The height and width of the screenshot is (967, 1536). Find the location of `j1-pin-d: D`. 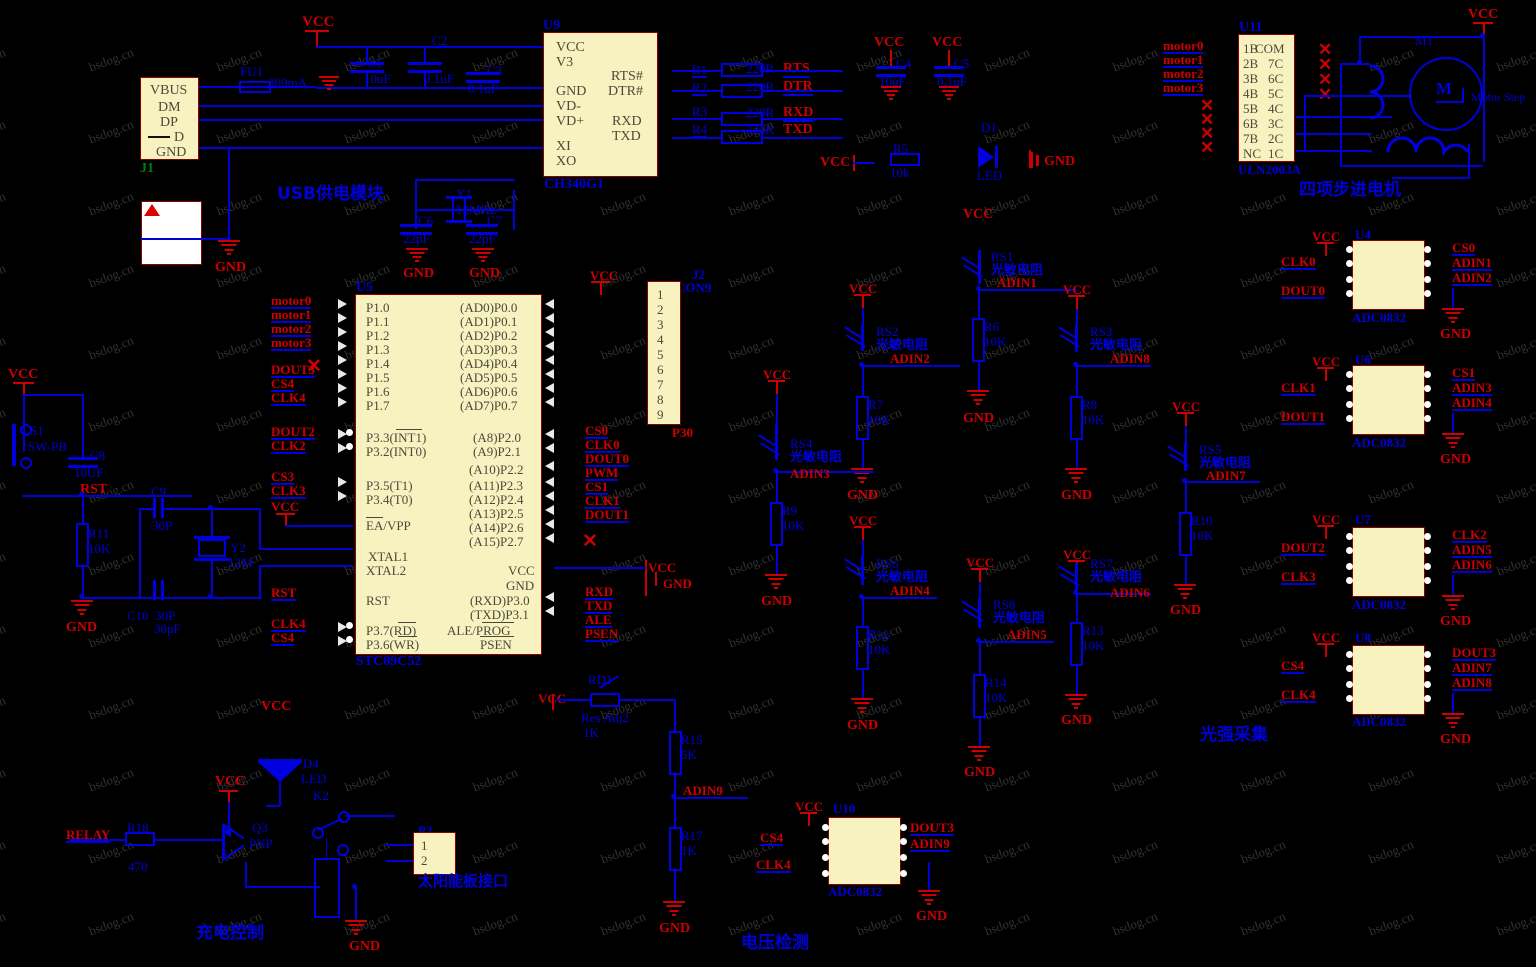

j1-pin-d: D is located at coordinates (179, 137).